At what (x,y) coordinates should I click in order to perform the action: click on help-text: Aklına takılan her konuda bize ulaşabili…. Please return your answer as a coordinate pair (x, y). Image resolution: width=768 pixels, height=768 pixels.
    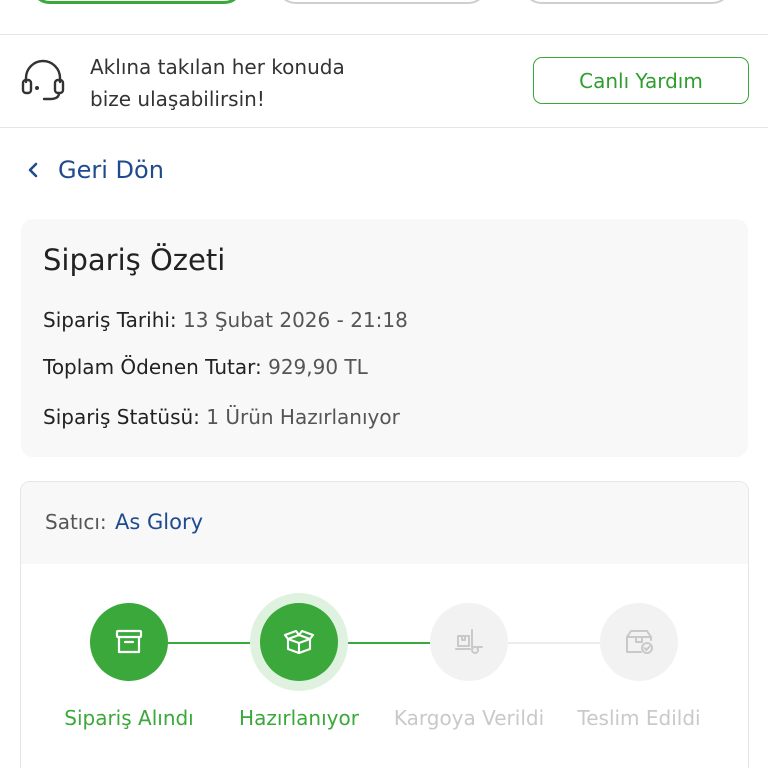
    Looking at the image, I should click on (240, 83).